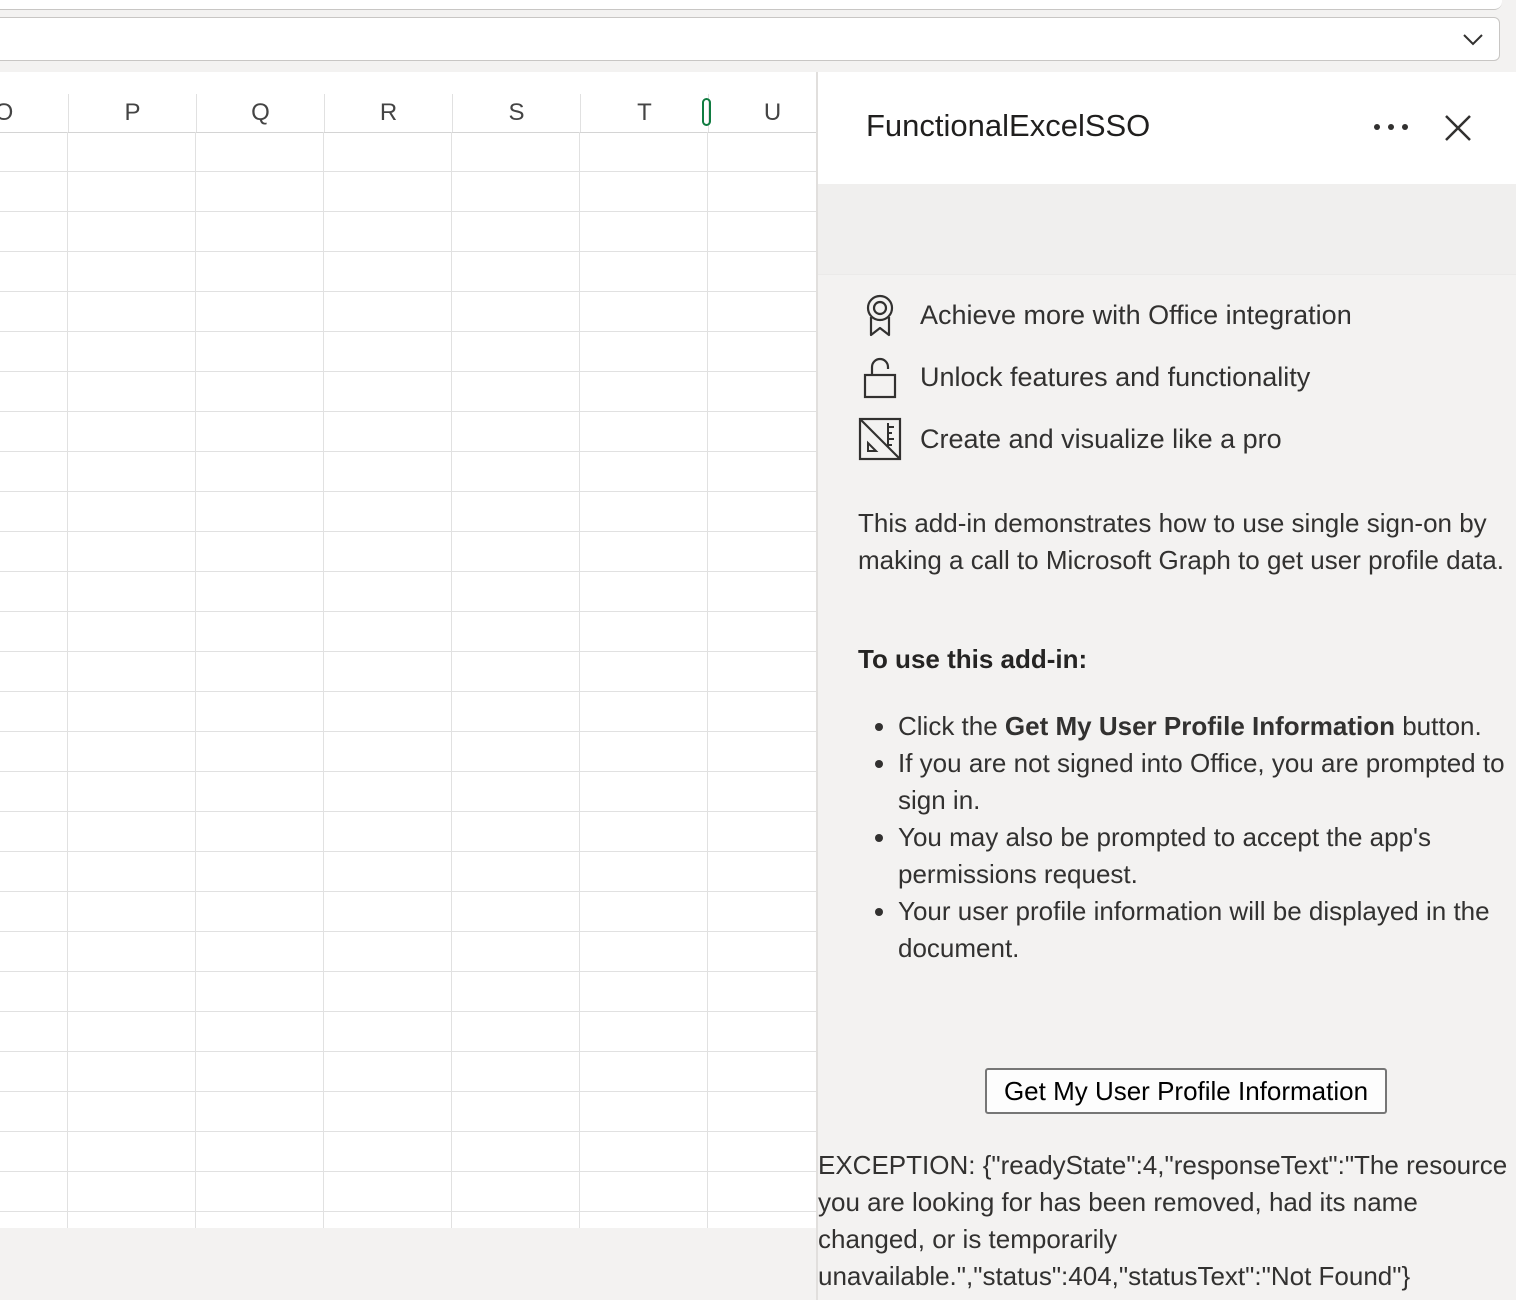 Image resolution: width=1516 pixels, height=1300 pixels. Describe the element at coordinates (880, 439) in the screenshot. I see `design-ideas-icon` at that location.